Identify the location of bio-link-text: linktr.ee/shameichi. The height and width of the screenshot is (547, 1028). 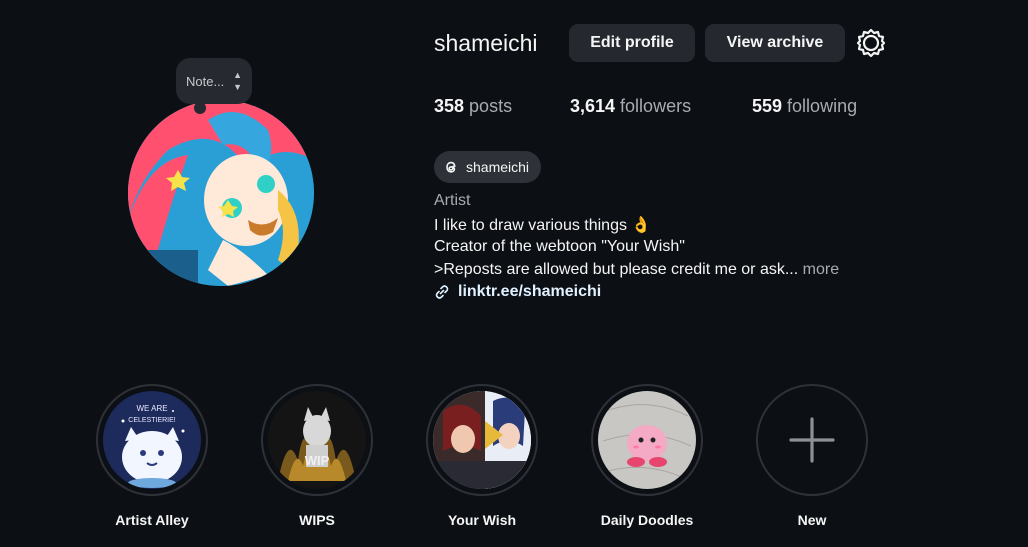
(530, 291).